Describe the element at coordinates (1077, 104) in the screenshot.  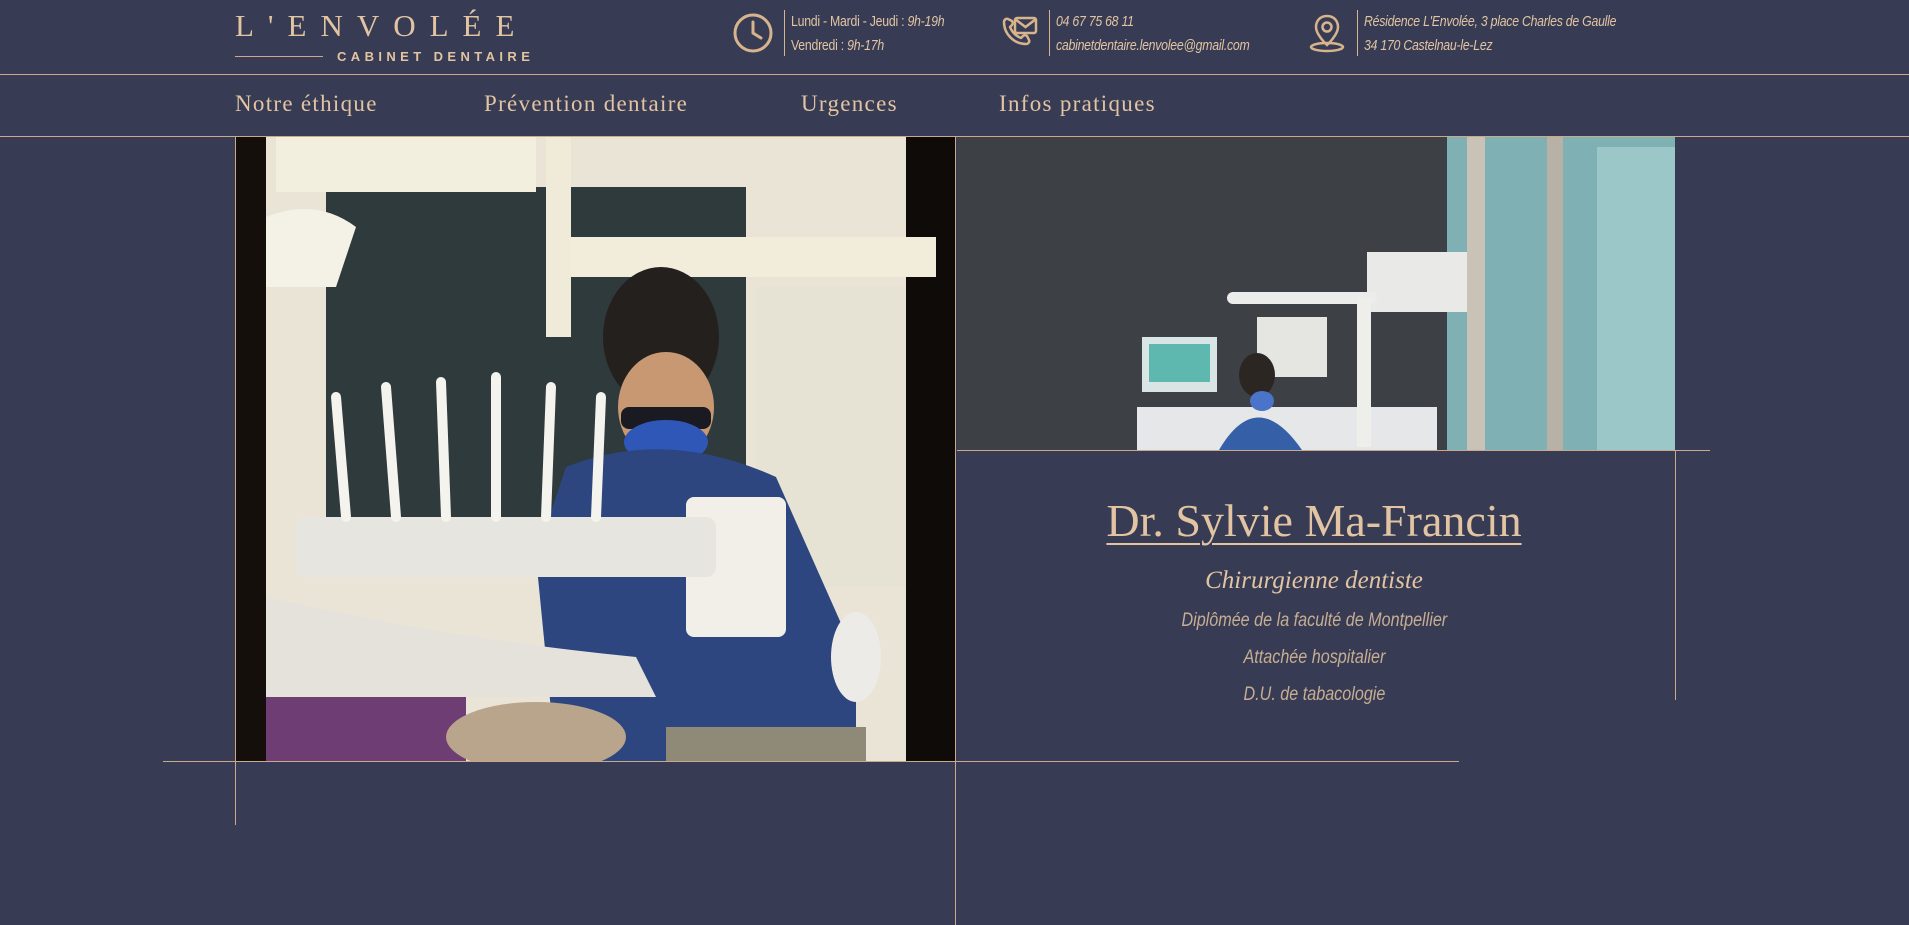
I see `nav-item-infos: Infos pratiques` at that location.